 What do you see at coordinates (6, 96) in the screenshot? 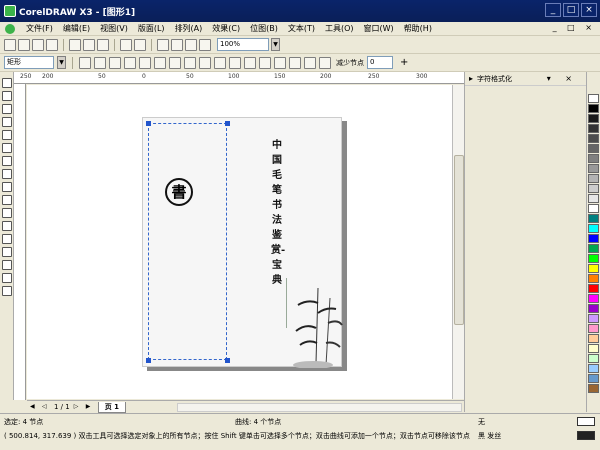
I see `shape-tool-icon` at bounding box center [6, 96].